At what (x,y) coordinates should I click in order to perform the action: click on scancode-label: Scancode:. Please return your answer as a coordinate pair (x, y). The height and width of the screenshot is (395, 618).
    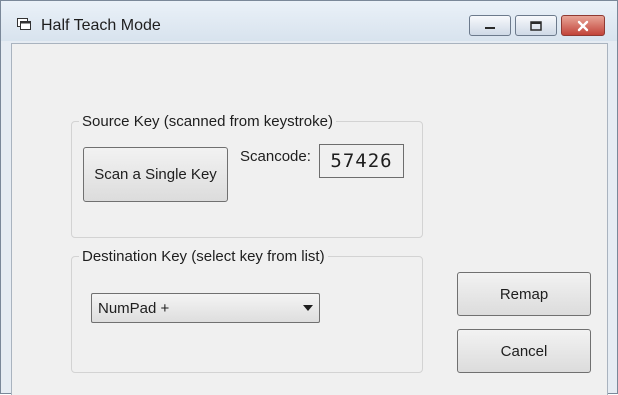
    Looking at the image, I should click on (275, 156).